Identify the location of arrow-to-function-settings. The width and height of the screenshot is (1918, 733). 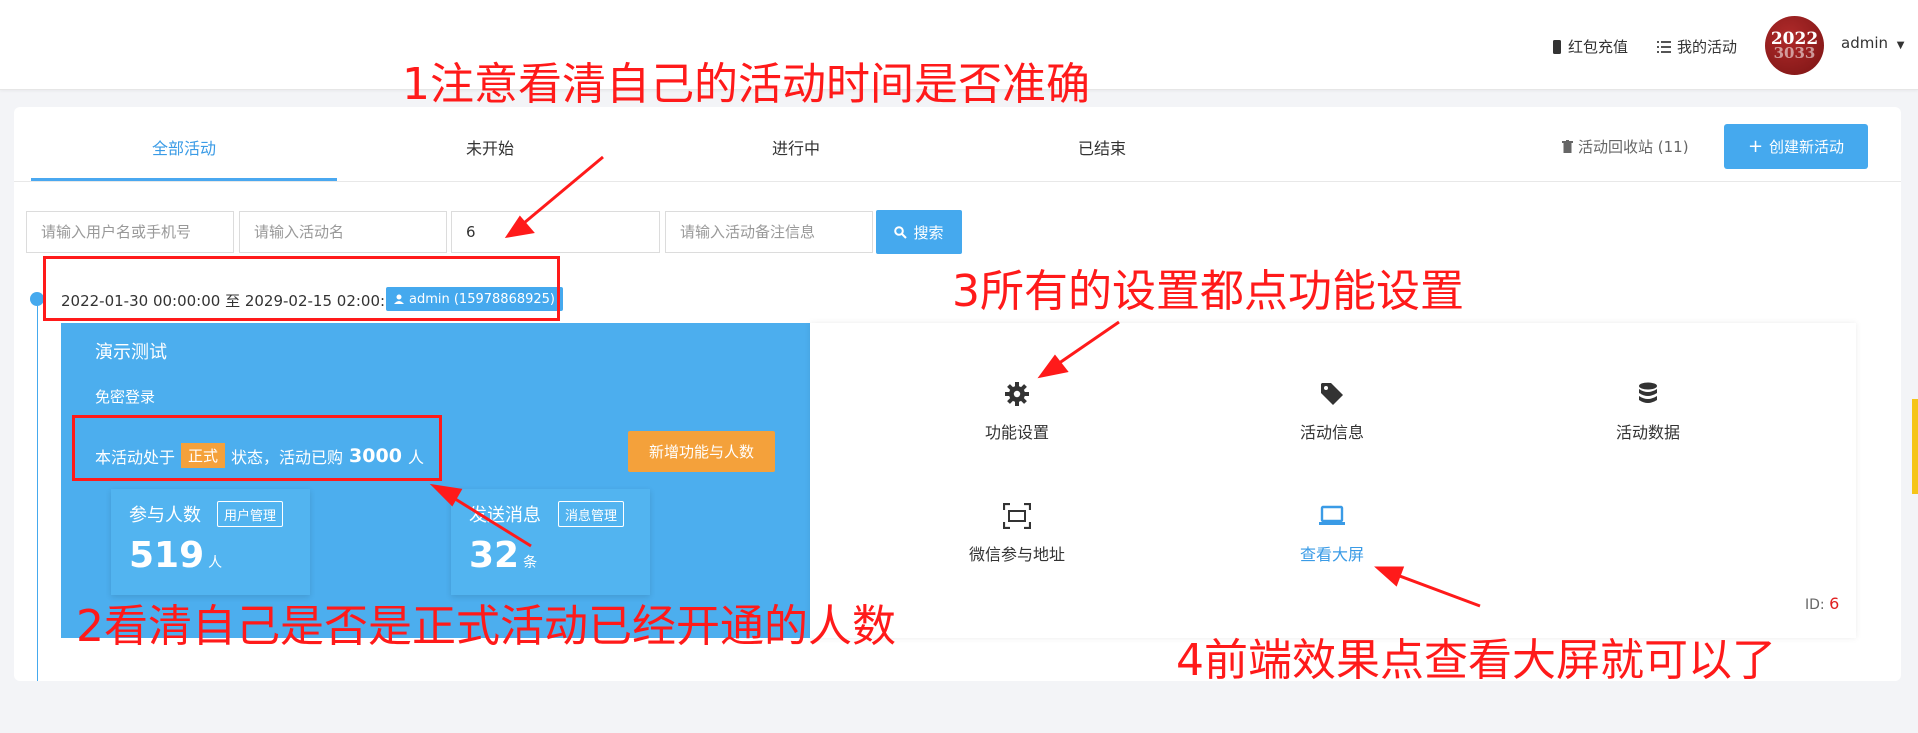
(1085, 345).